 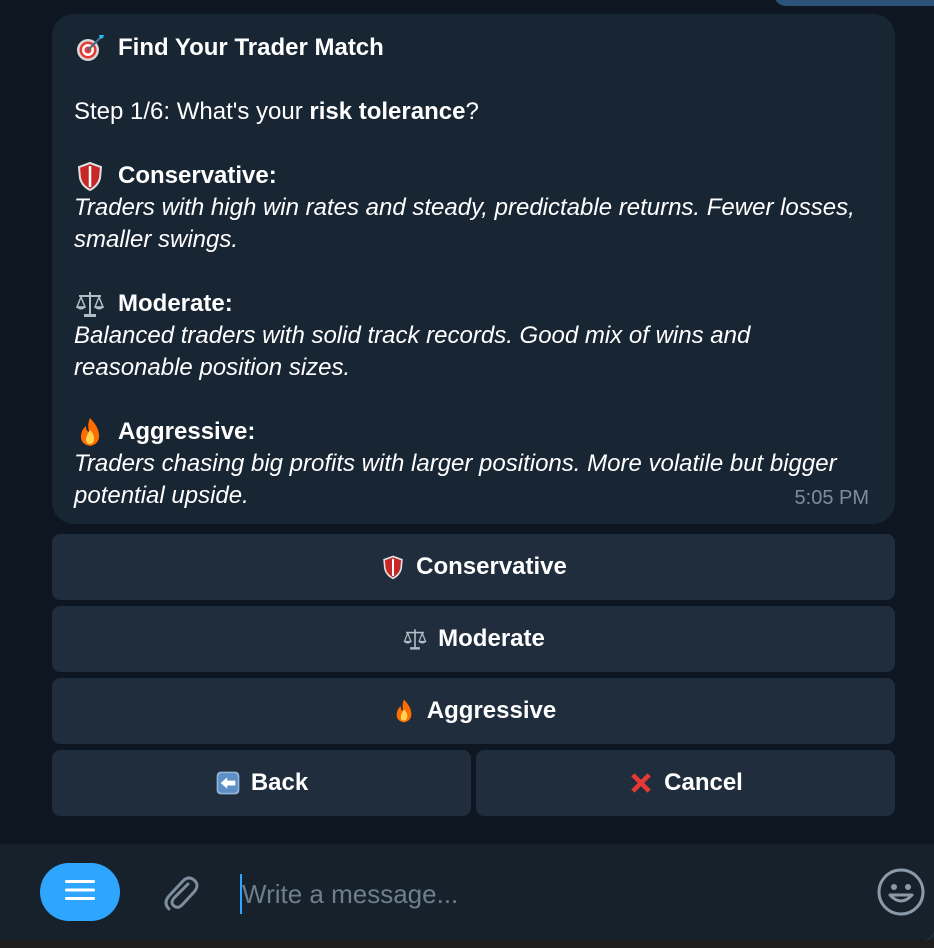 What do you see at coordinates (197, 175) in the screenshot?
I see `option-heading-text: Conservative:` at bounding box center [197, 175].